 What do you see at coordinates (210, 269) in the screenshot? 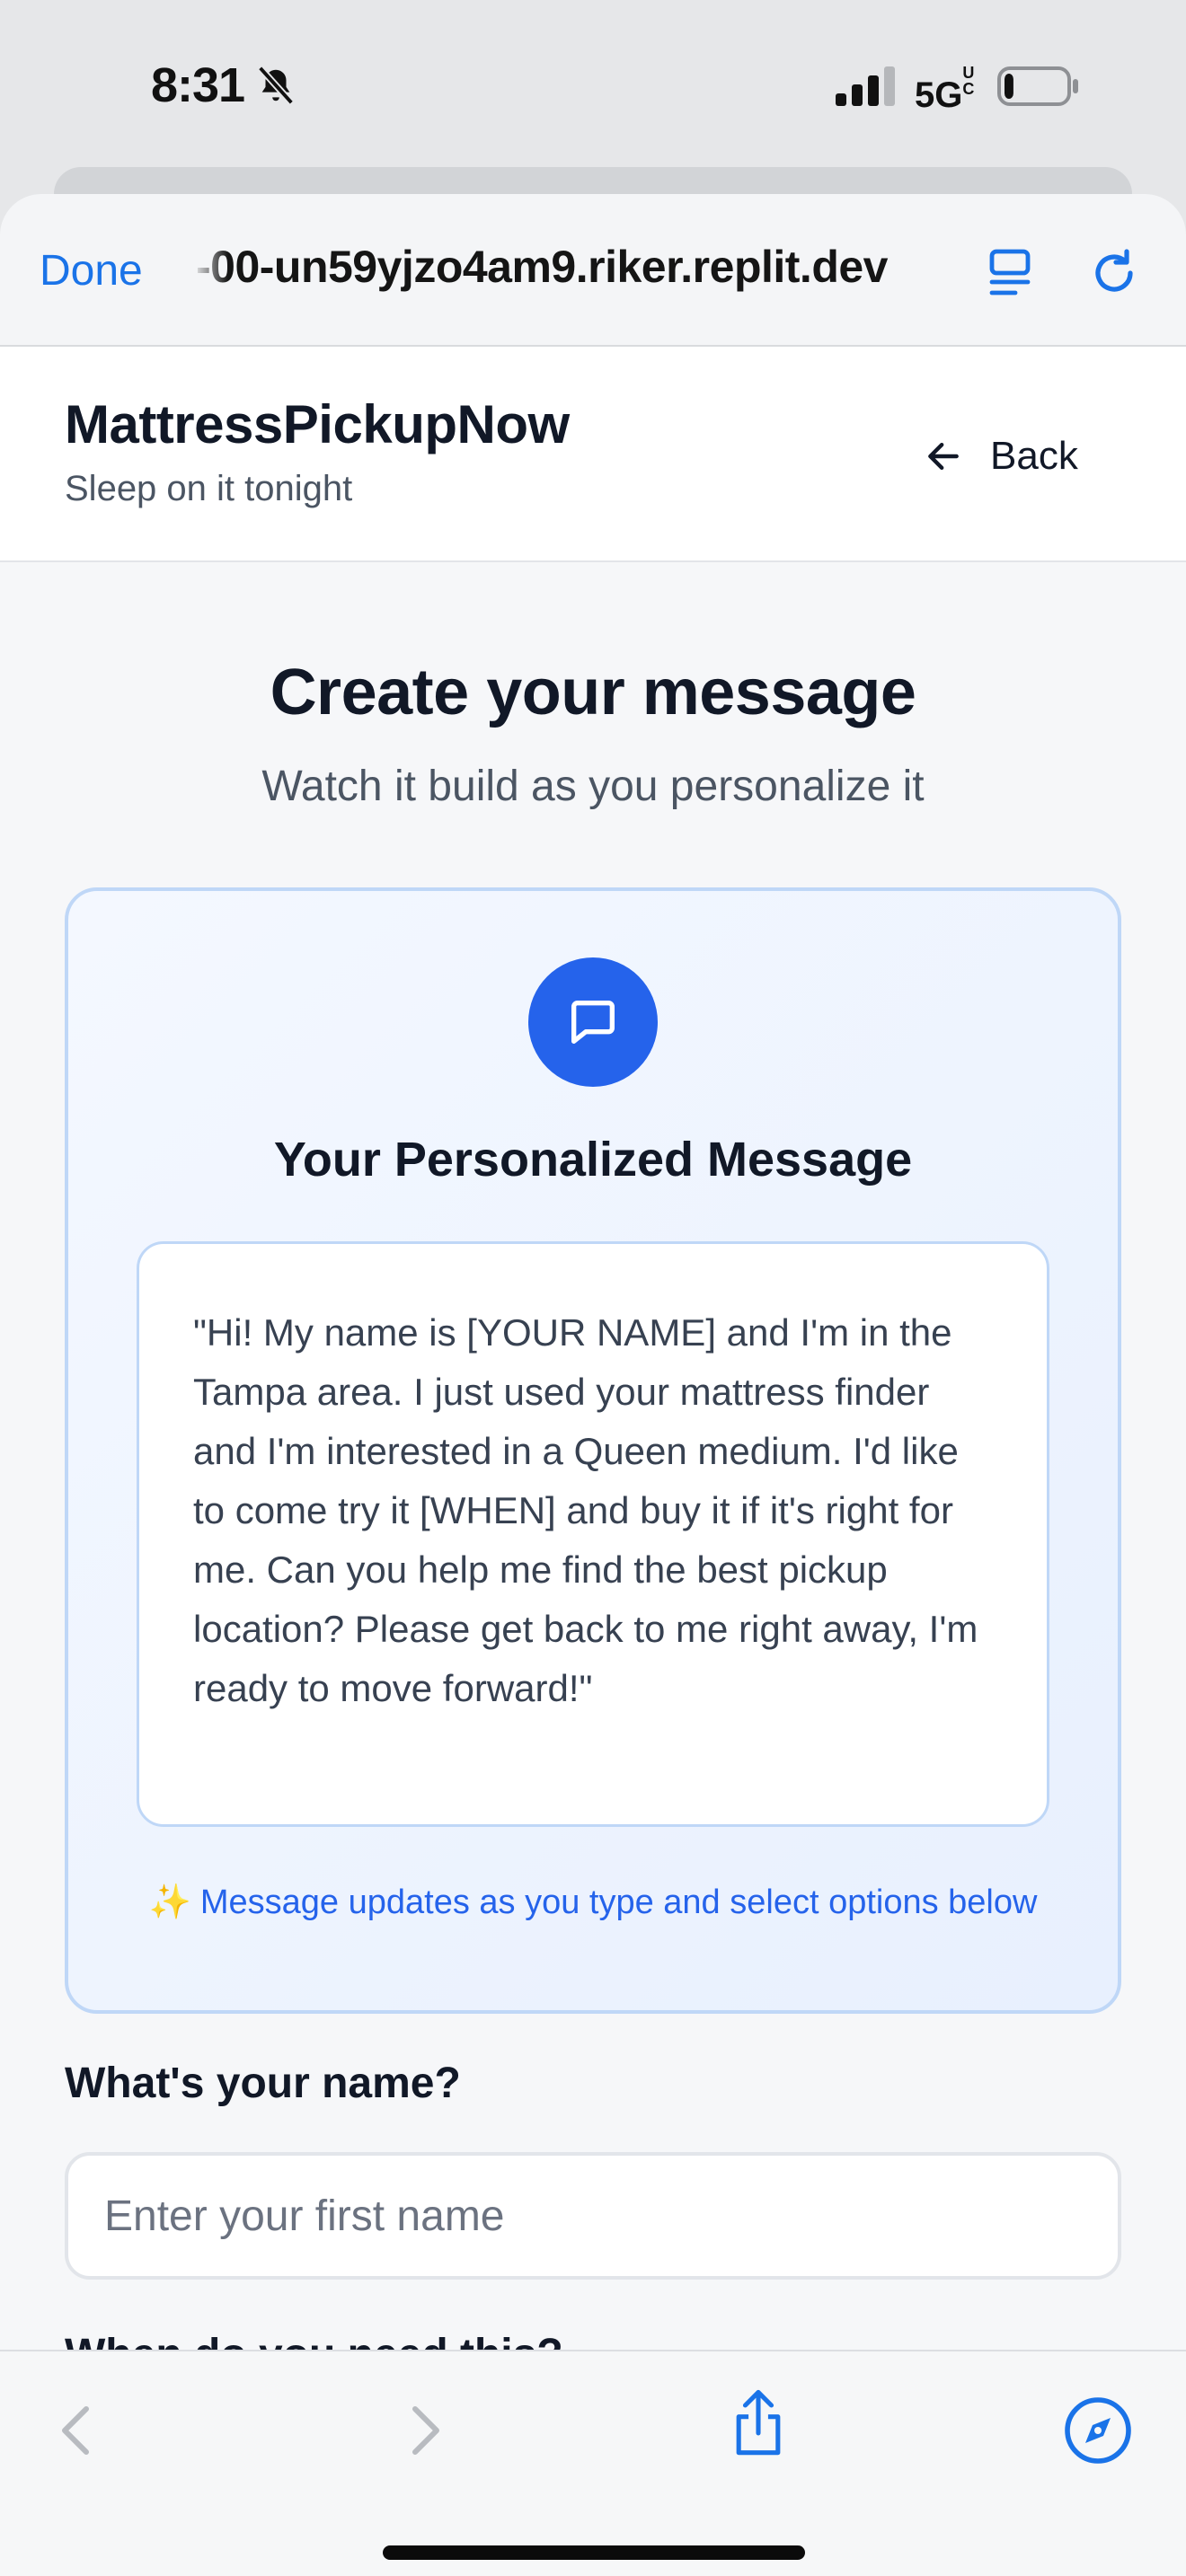
I see `url-fade` at bounding box center [210, 269].